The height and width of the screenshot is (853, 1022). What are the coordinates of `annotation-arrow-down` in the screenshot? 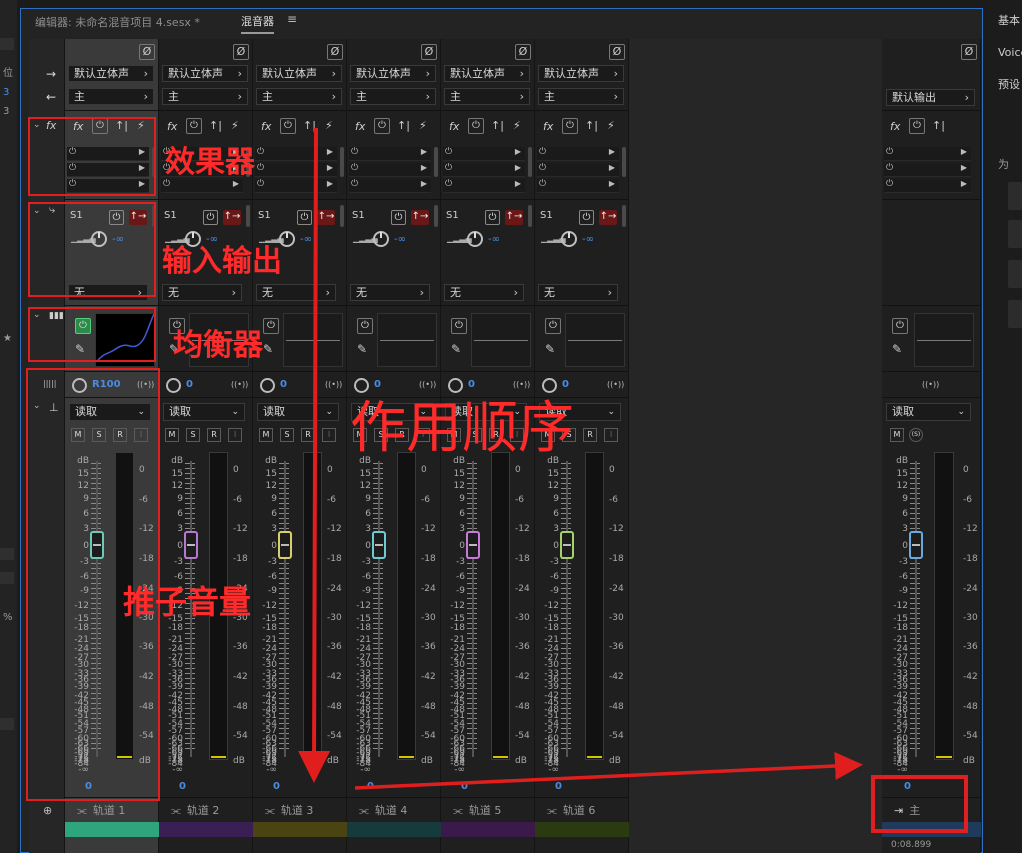 It's located at (314, 455).